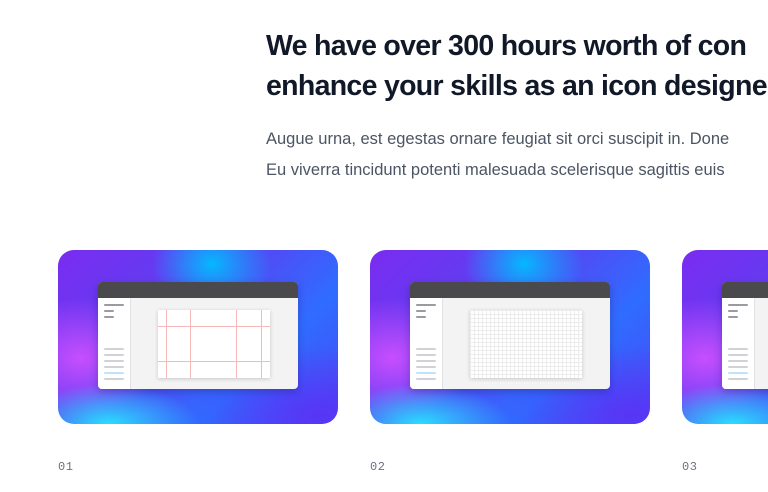  I want to click on heading-line-2: enhance your skills as an icon designe, so click(517, 86).